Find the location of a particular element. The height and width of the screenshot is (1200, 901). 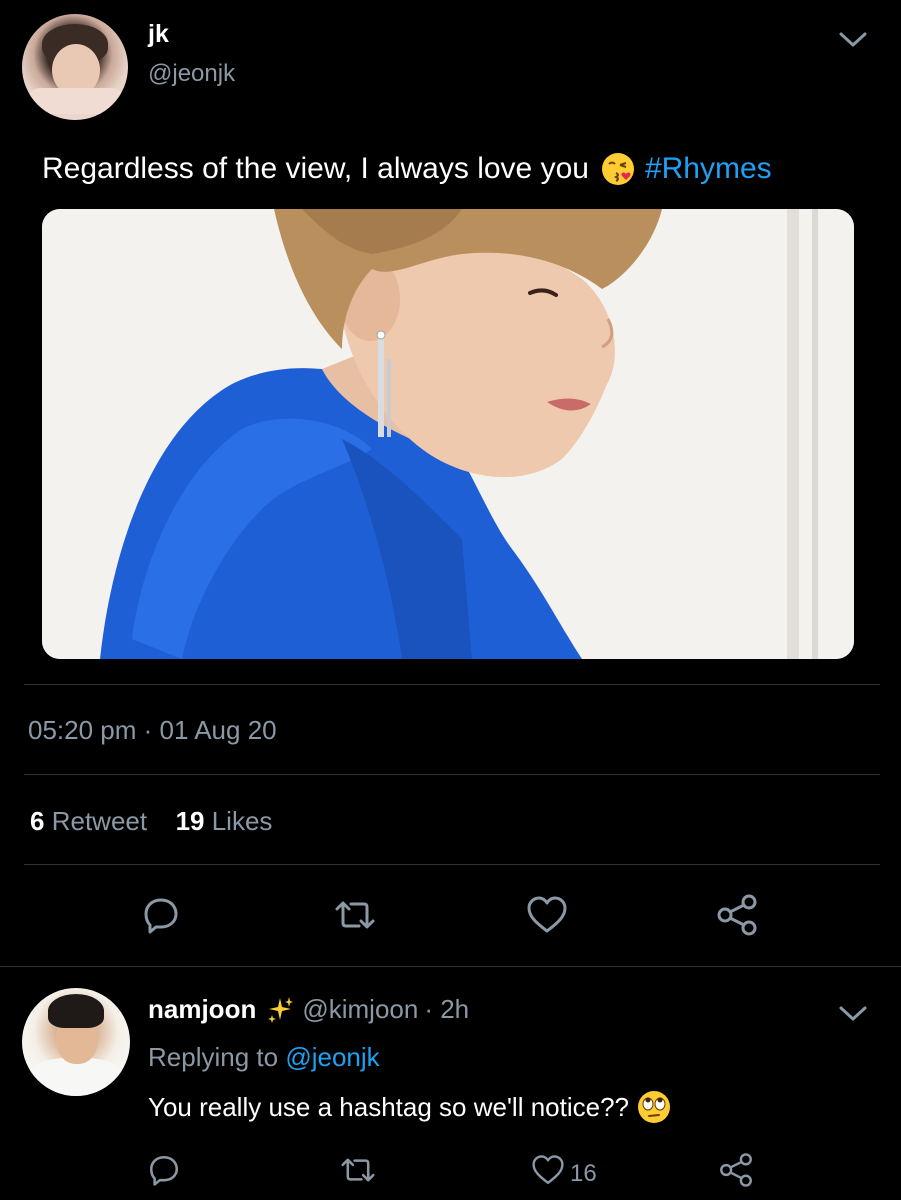

reply-author-handle: @kimjoon is located at coordinates (360, 1009).